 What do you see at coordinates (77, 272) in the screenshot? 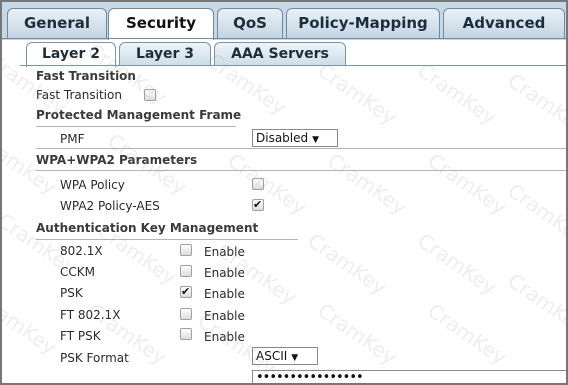
I see `akm-cckm-label: CCKM` at bounding box center [77, 272].